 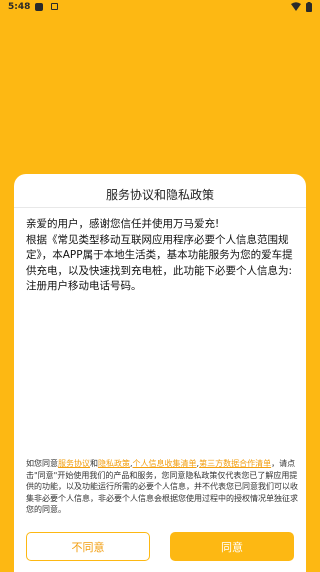 I want to click on privacy-policy-link: 隐私政策, so click(x=114, y=463).